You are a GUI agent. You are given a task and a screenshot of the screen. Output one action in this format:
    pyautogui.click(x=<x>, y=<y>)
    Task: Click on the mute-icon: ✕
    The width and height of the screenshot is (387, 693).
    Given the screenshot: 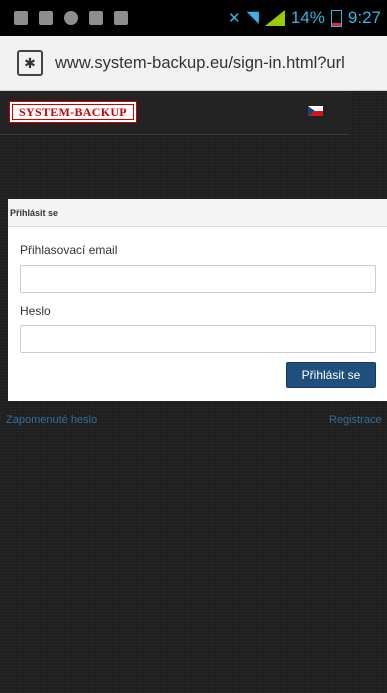 What is the action you would take?
    pyautogui.click(x=234, y=18)
    